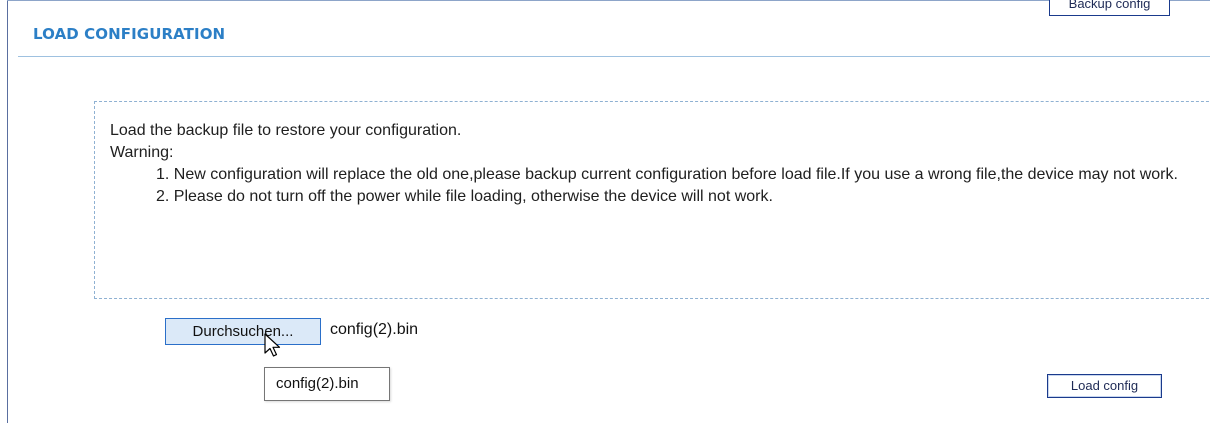  Describe the element at coordinates (374, 329) in the screenshot. I see `selected-file-name: config(2).bin` at that location.